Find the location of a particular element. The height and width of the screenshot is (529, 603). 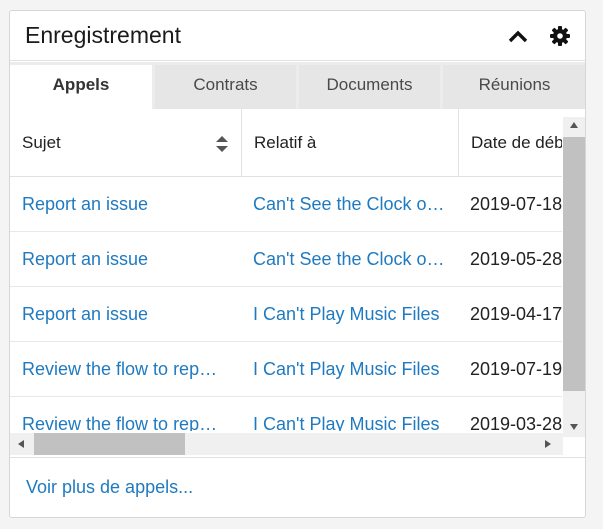

tab-documents: Documents is located at coordinates (369, 87).